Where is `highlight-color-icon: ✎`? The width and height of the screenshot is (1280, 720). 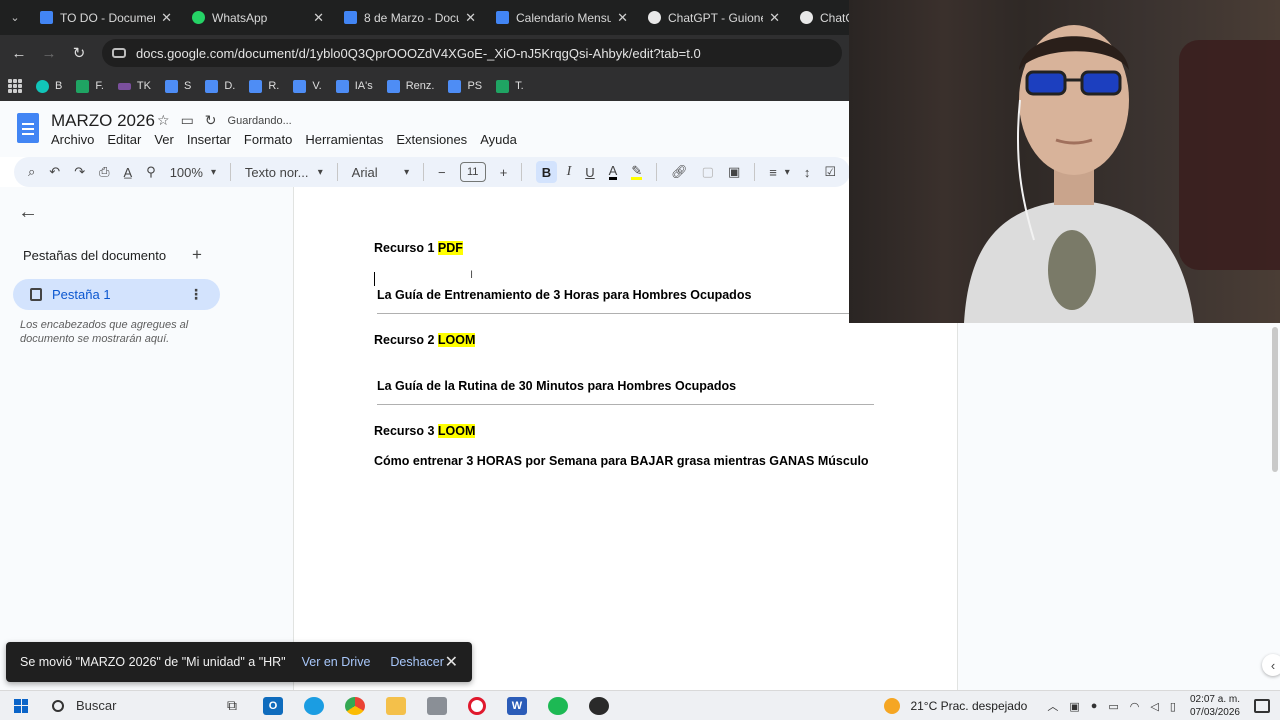
highlight-color-icon: ✎ is located at coordinates (637, 172).